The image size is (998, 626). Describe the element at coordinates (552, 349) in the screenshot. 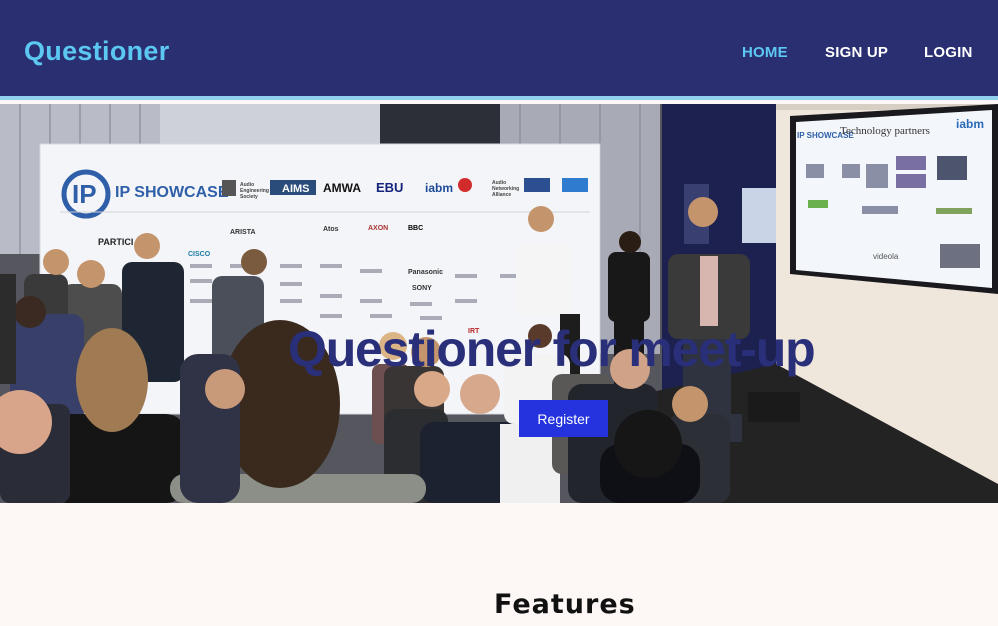

I see `hero-title: Questioner for meet-up` at that location.